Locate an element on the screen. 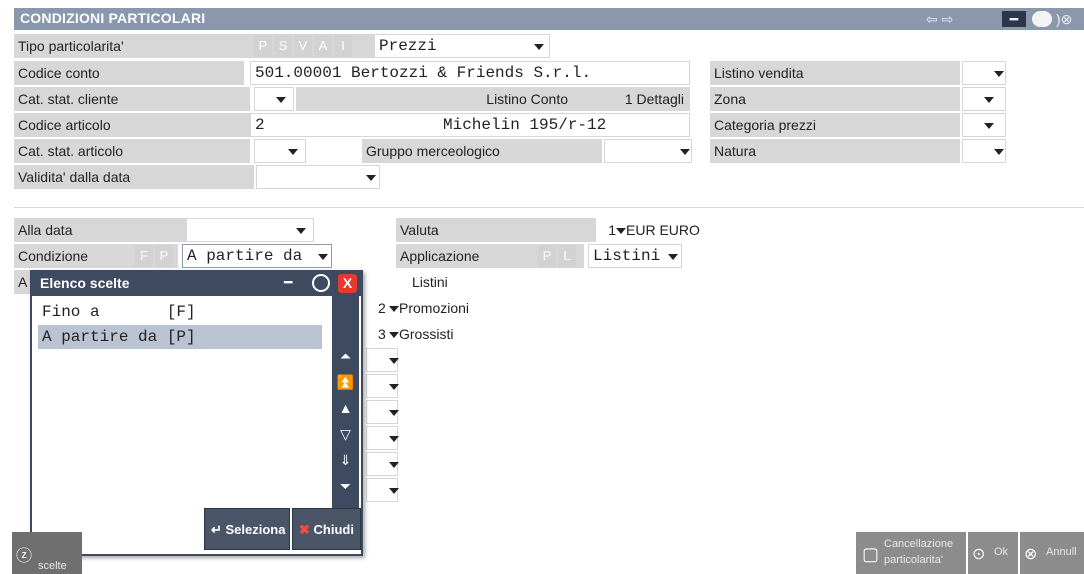 This screenshot has height=574, width=1084. alla-data-dropdown-icon is located at coordinates (301, 231).